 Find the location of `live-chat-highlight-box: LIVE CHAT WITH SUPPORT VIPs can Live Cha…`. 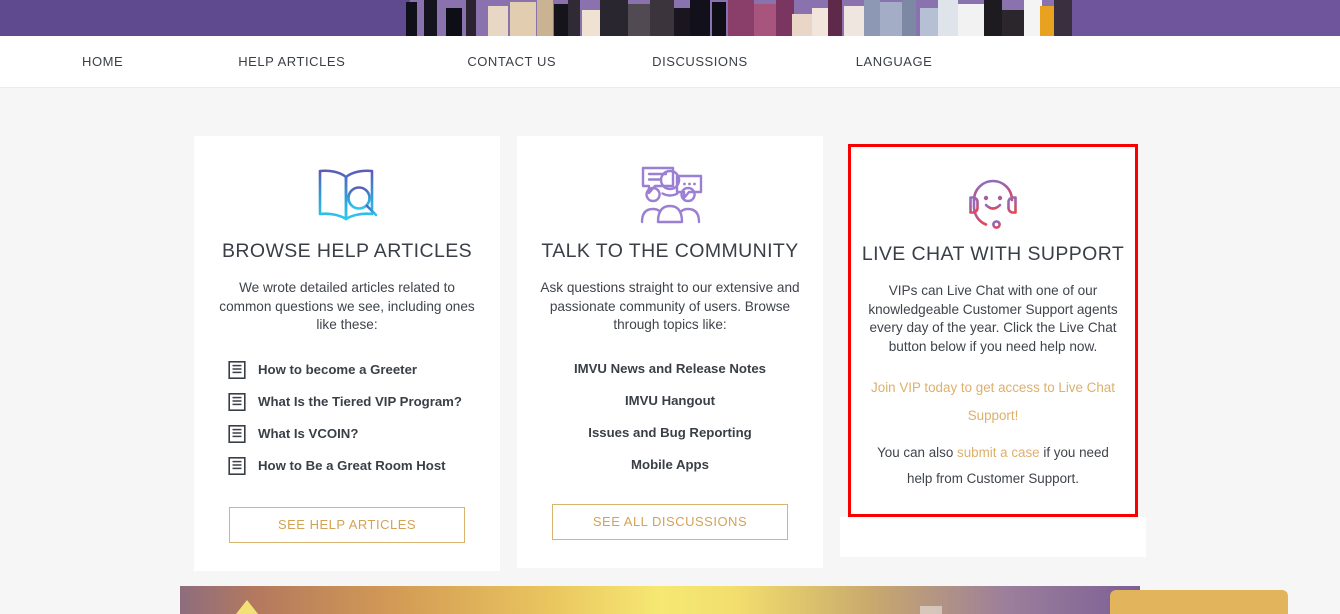

live-chat-highlight-box: LIVE CHAT WITH SUPPORT VIPs can Live Cha… is located at coordinates (993, 330).